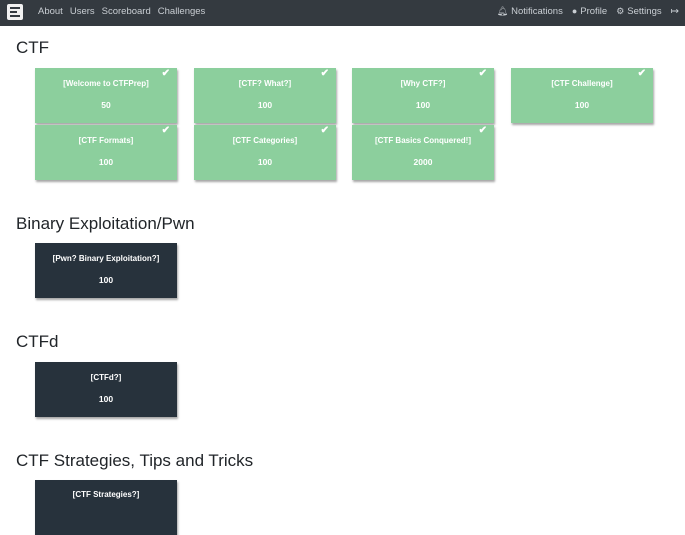  What do you see at coordinates (594, 11) in the screenshot?
I see `nav-profile-label: Profile` at bounding box center [594, 11].